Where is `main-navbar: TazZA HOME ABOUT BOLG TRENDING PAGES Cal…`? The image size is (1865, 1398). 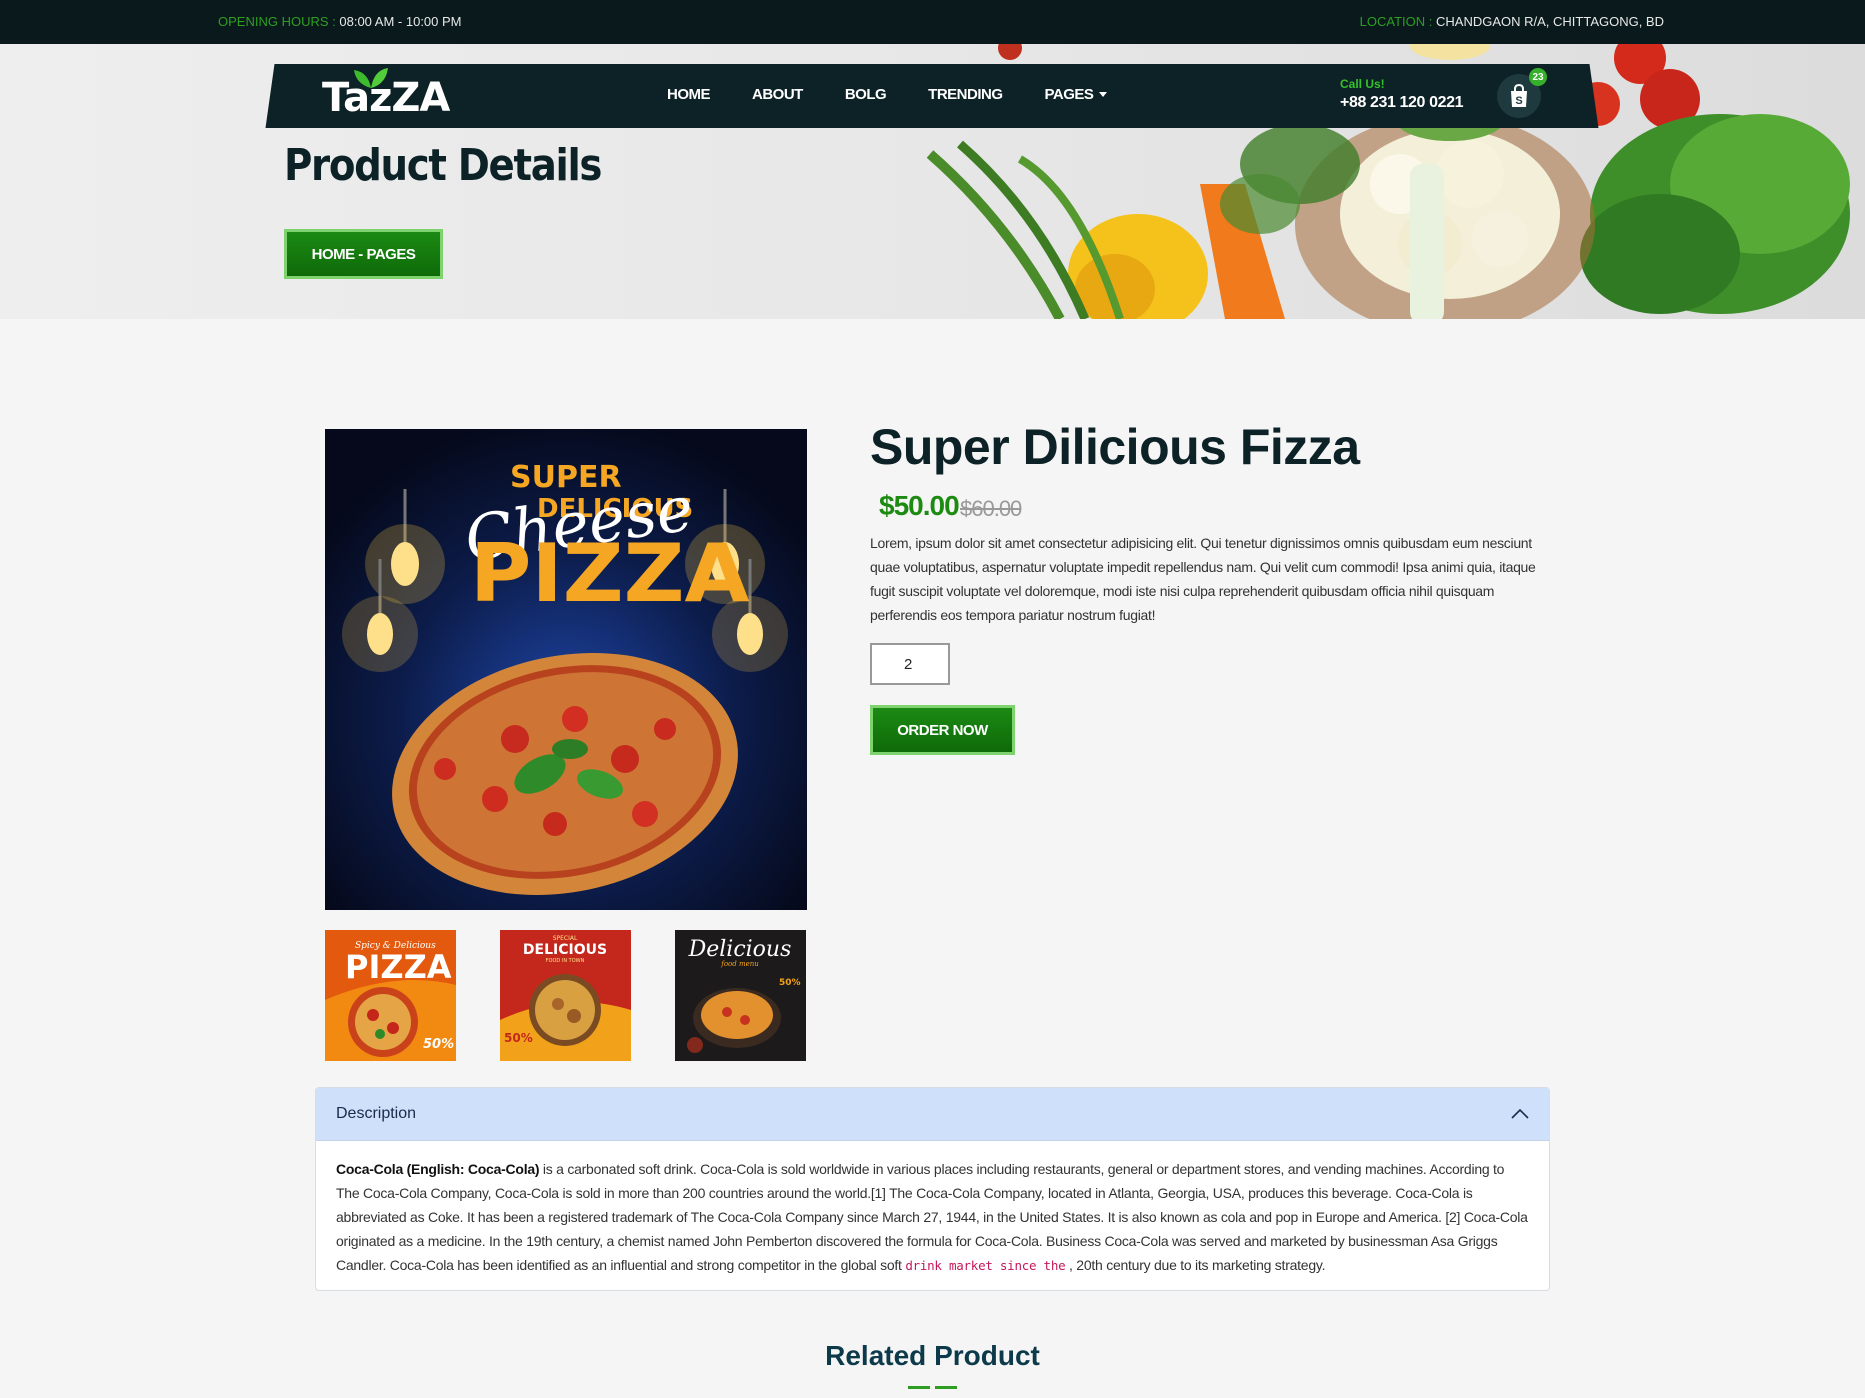
main-navbar: TazZA HOME ABOUT BOLG TRENDING PAGES Cal… is located at coordinates (932, 96).